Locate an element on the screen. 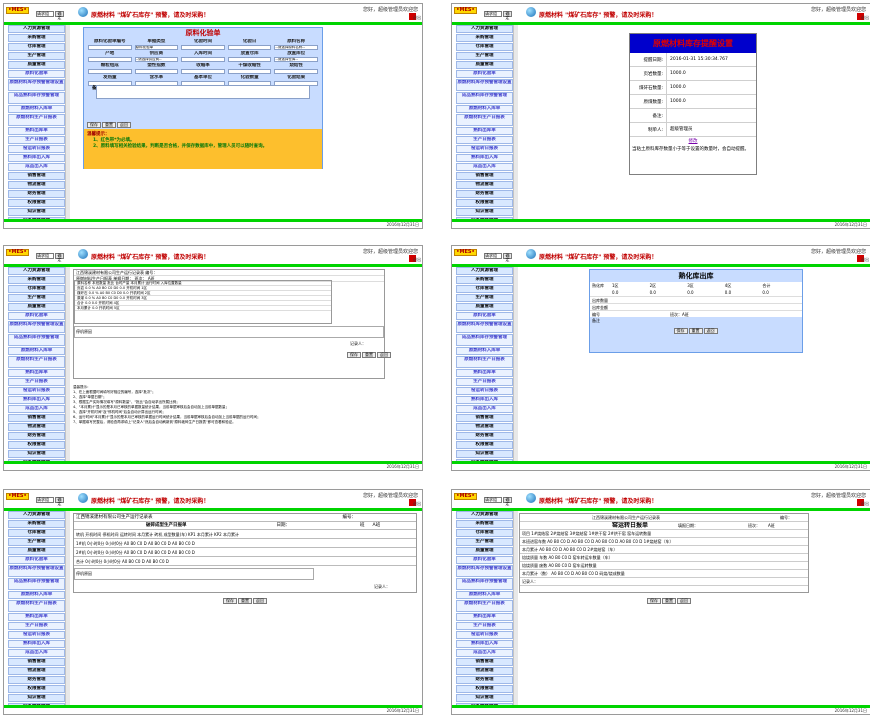  form-input: --请选择供应商-- is located at coordinates (156, 59).